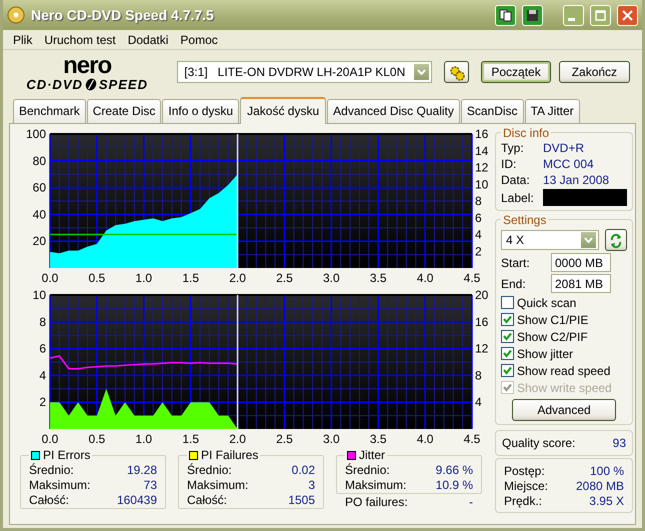  Describe the element at coordinates (524, 220) in the screenshot. I see `panel-title: Settings` at that location.